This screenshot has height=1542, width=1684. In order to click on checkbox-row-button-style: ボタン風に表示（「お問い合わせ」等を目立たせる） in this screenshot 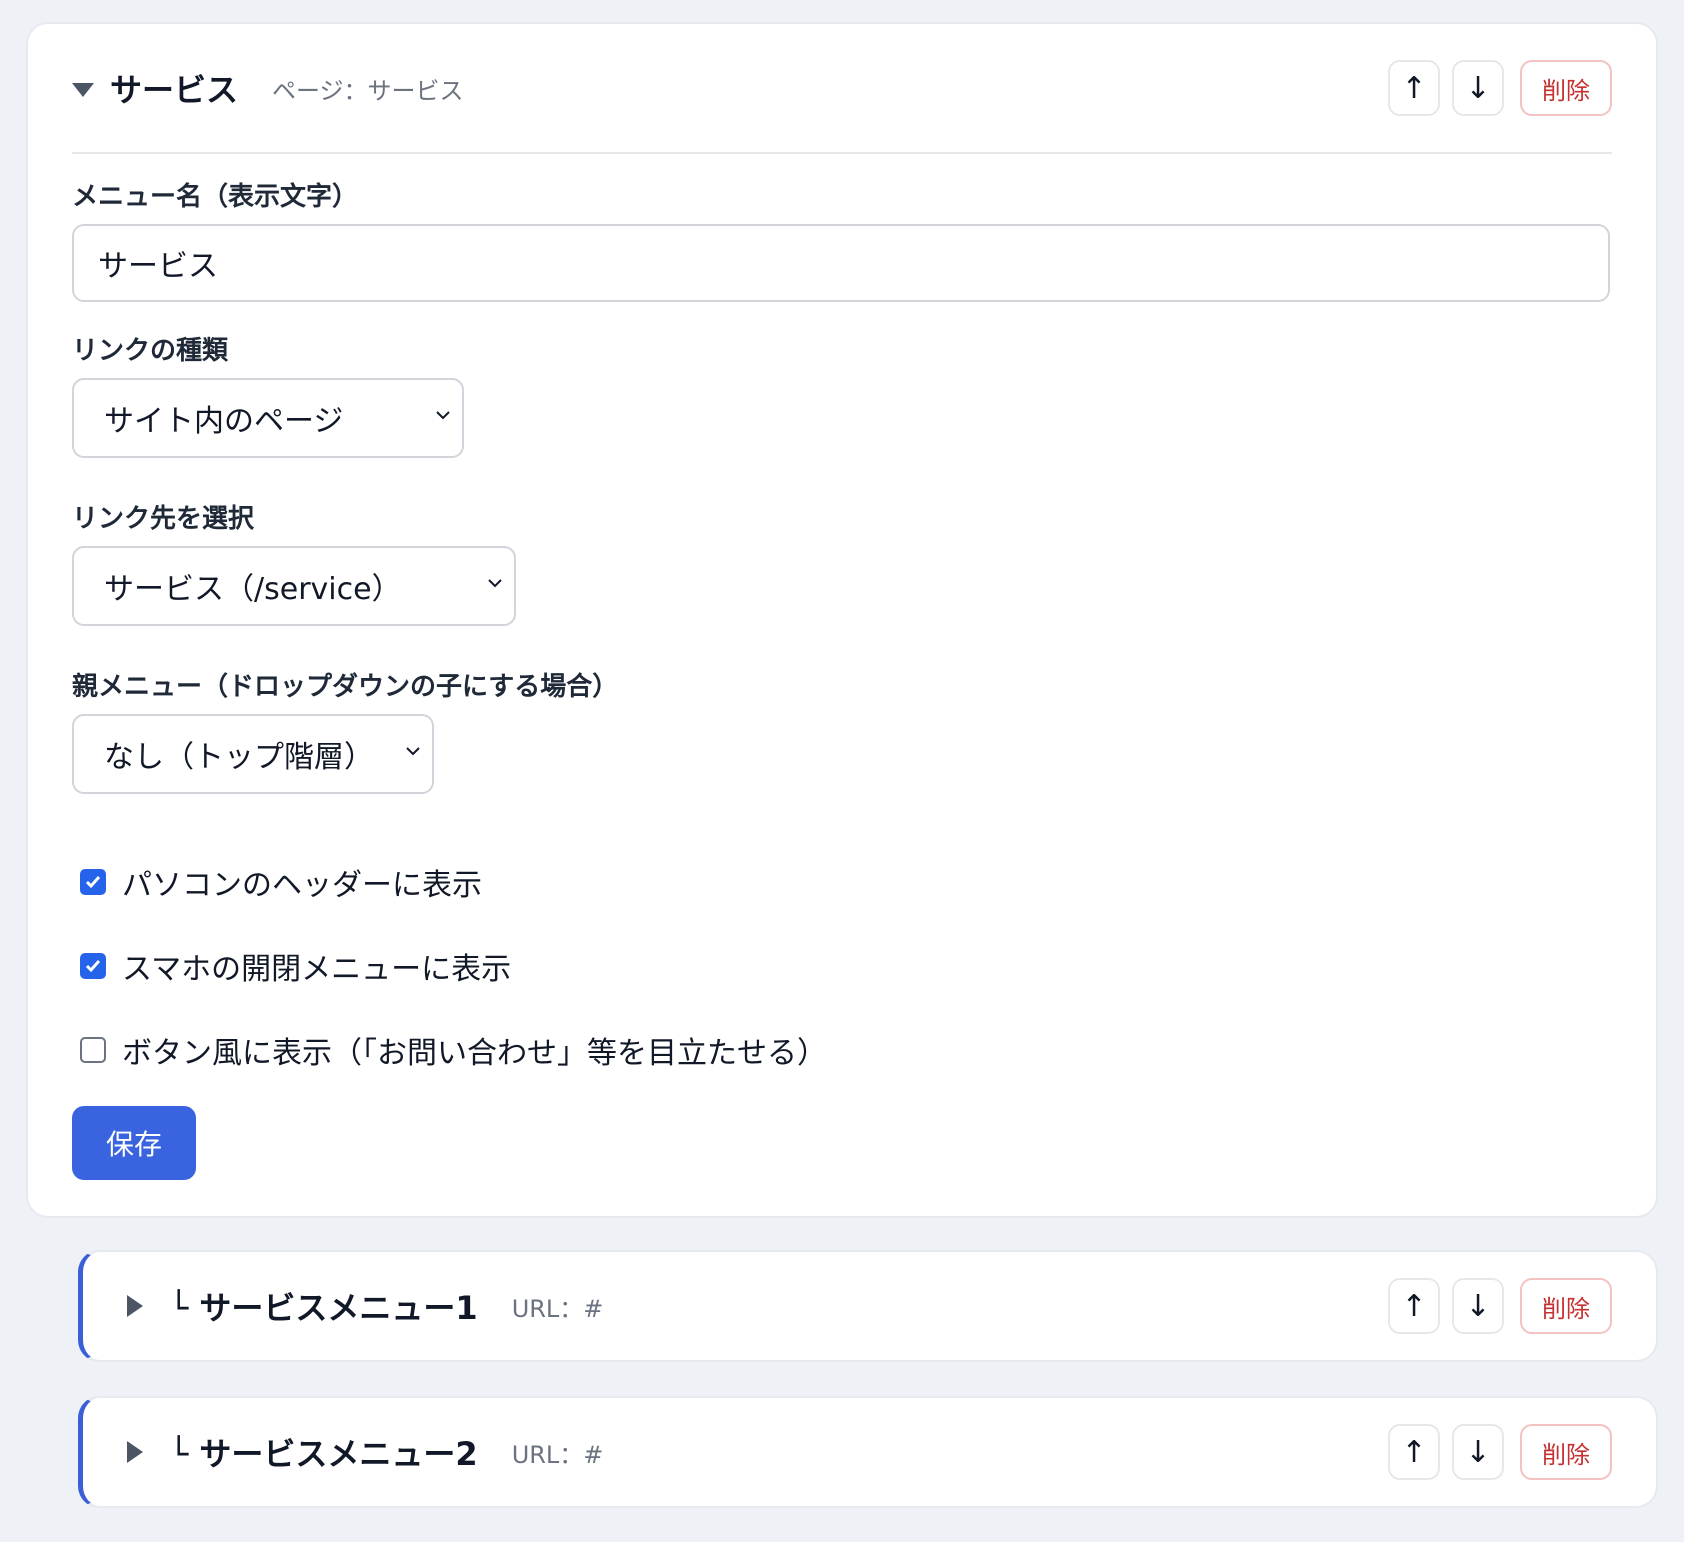, I will do `click(453, 1050)`.